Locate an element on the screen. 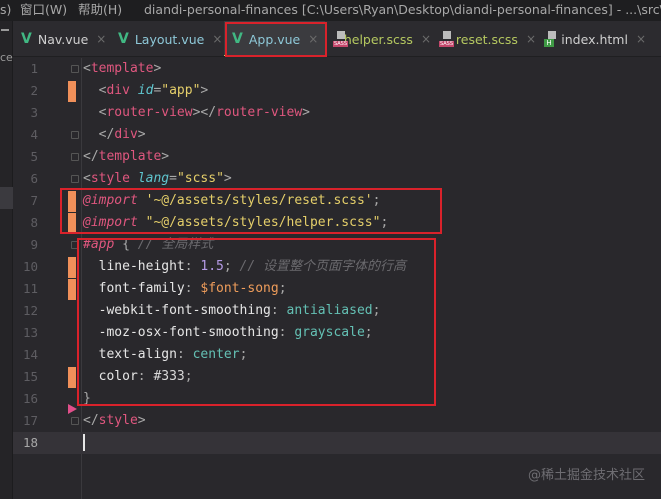  bookmark-arrow-icon is located at coordinates (72, 409).